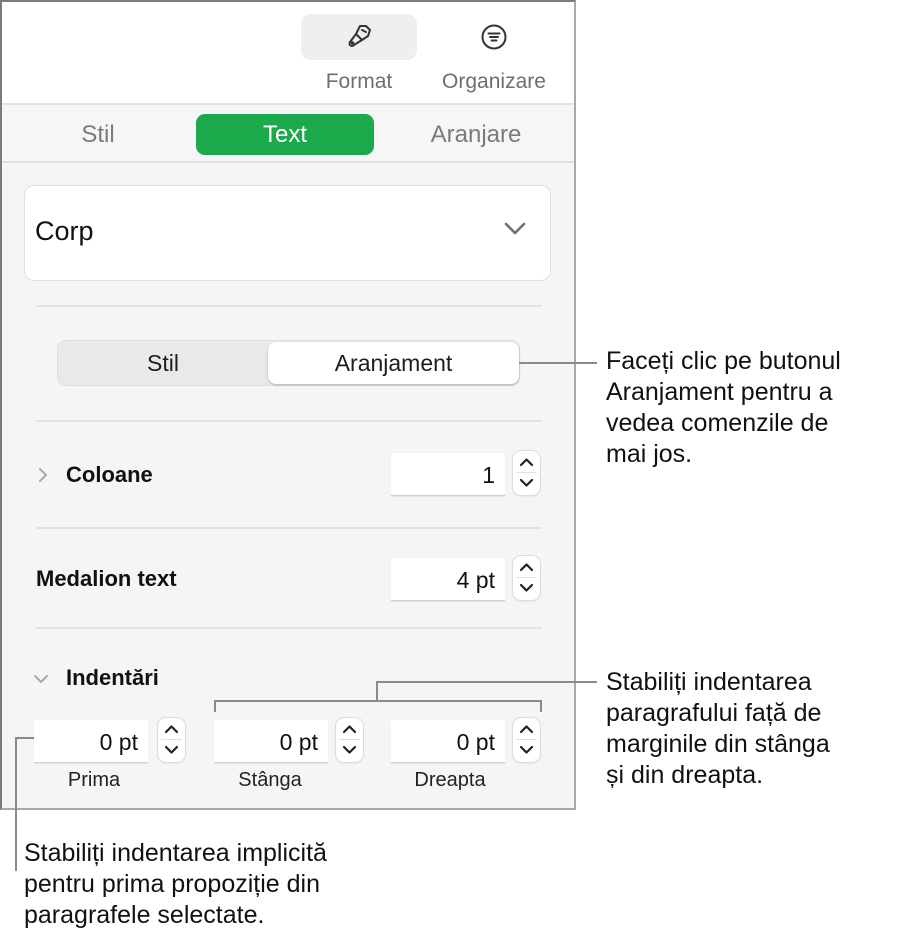 The width and height of the screenshot is (899, 944). I want to click on first-indent-stepper, so click(171, 740).